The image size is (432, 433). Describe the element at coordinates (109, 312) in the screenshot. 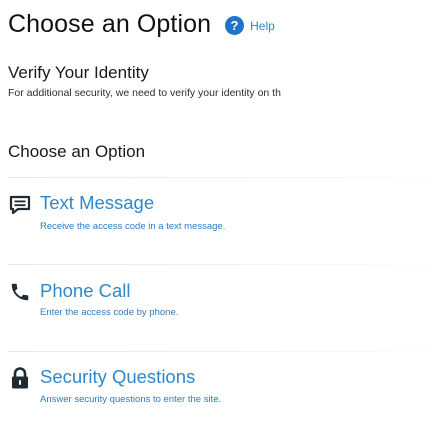

I see `option-description: Enter the access code by phone.` at that location.